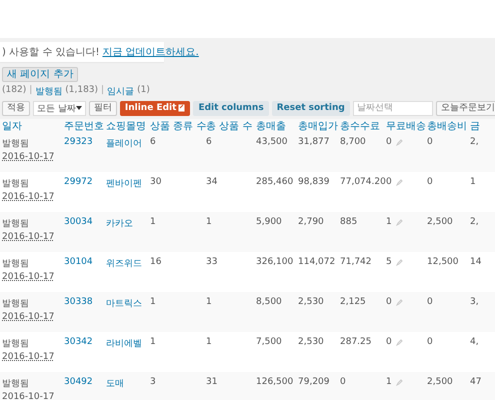 The width and height of the screenshot is (495, 400). Describe the element at coordinates (356, 342) in the screenshot. I see `table-cell-text: 287.25` at that location.